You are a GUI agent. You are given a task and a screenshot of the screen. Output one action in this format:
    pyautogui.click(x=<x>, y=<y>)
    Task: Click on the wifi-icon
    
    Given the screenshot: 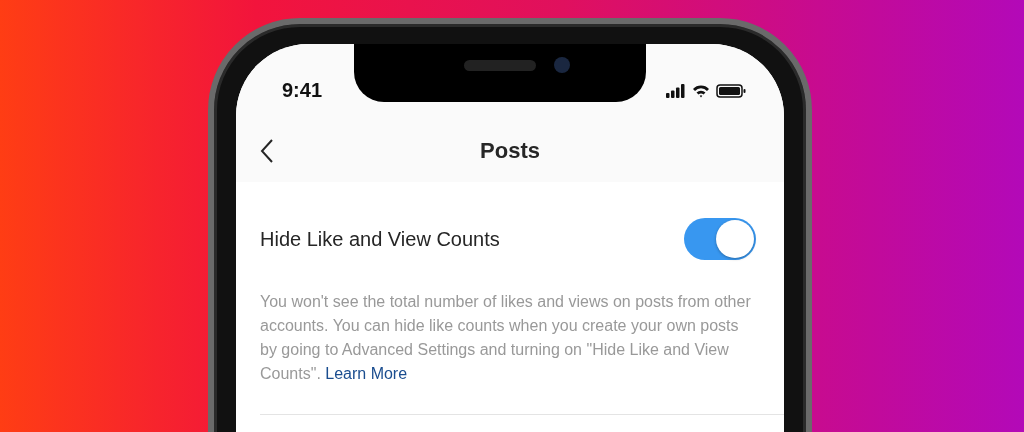 What is the action you would take?
    pyautogui.click(x=701, y=90)
    